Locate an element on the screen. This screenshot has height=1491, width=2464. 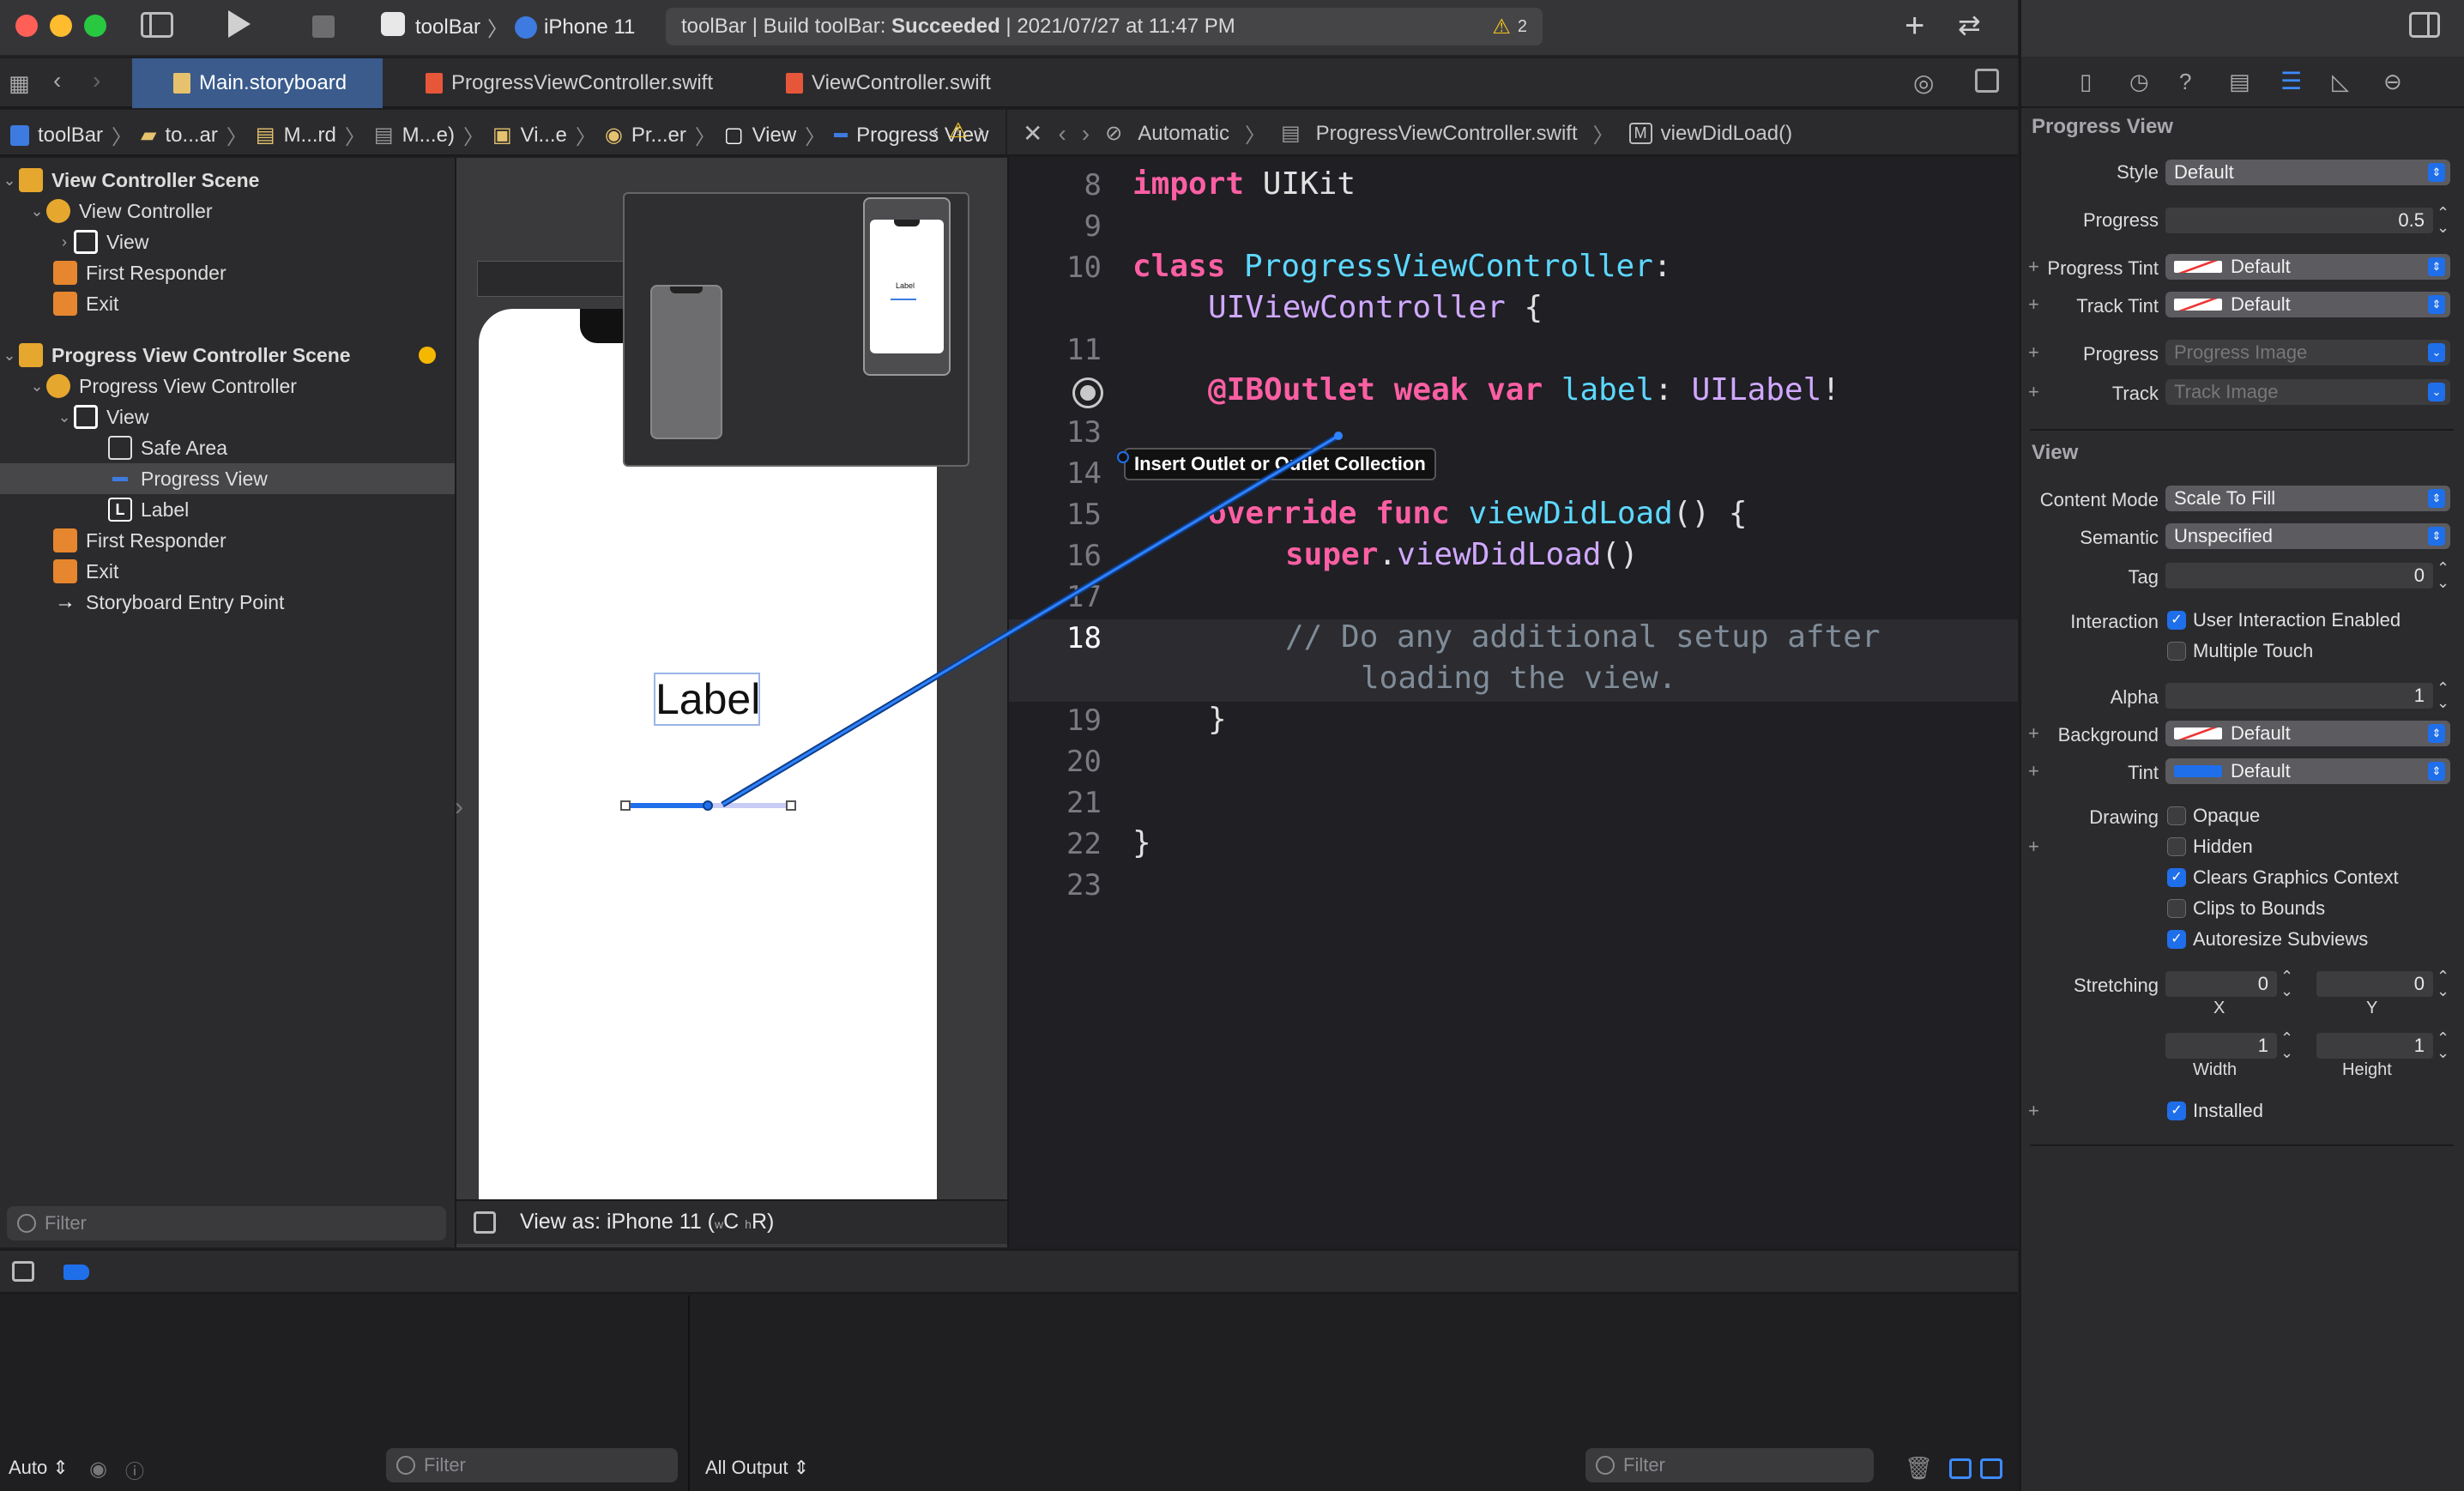
outline-row-exit-2: Exit is located at coordinates (227, 571).